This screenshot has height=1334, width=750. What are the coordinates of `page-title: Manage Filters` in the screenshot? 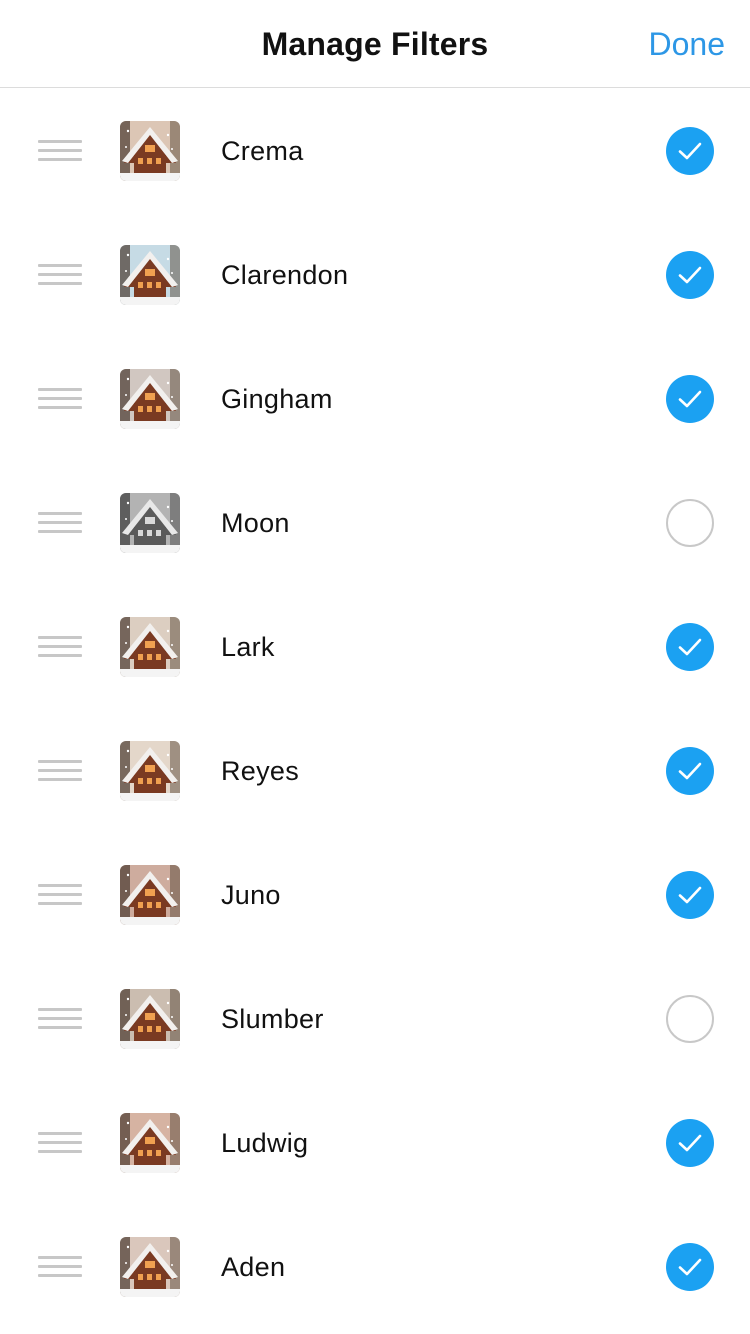 It's located at (375, 44).